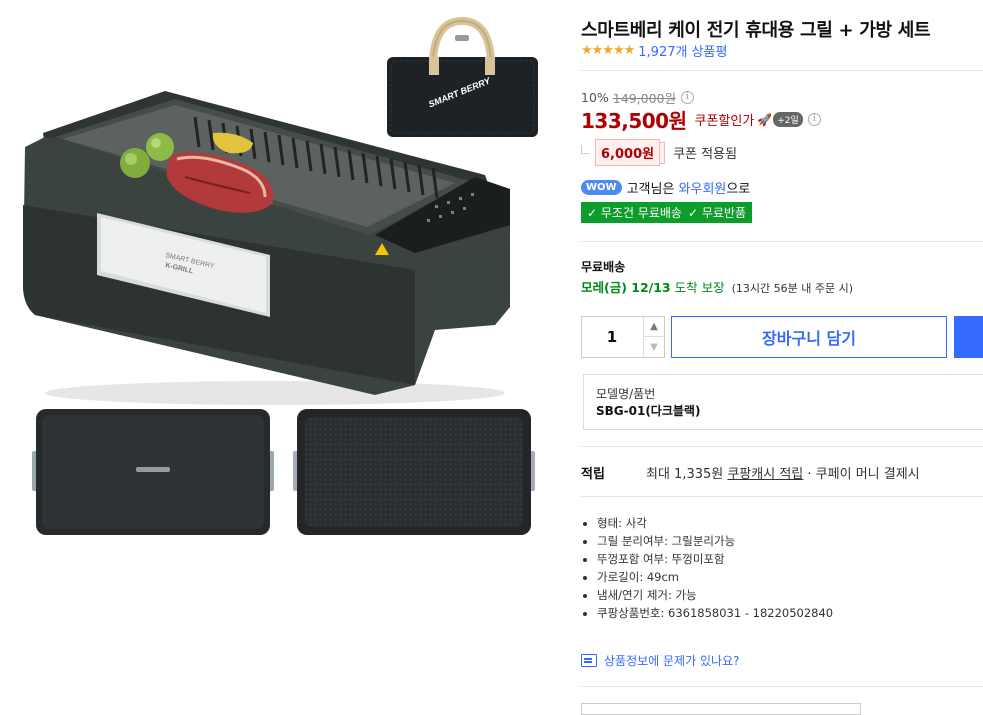 The width and height of the screenshot is (983, 715). I want to click on arrival-note: (13시간 56분 내 주문 시), so click(792, 288).